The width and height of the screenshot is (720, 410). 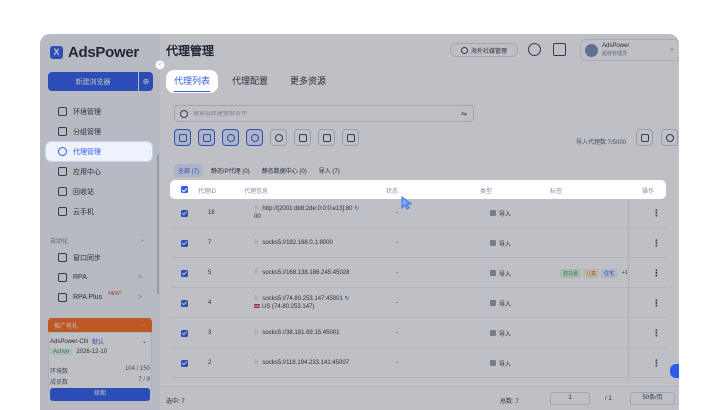 I want to click on sidebar-item-window-sync: 窗口同步, so click(x=99, y=257).